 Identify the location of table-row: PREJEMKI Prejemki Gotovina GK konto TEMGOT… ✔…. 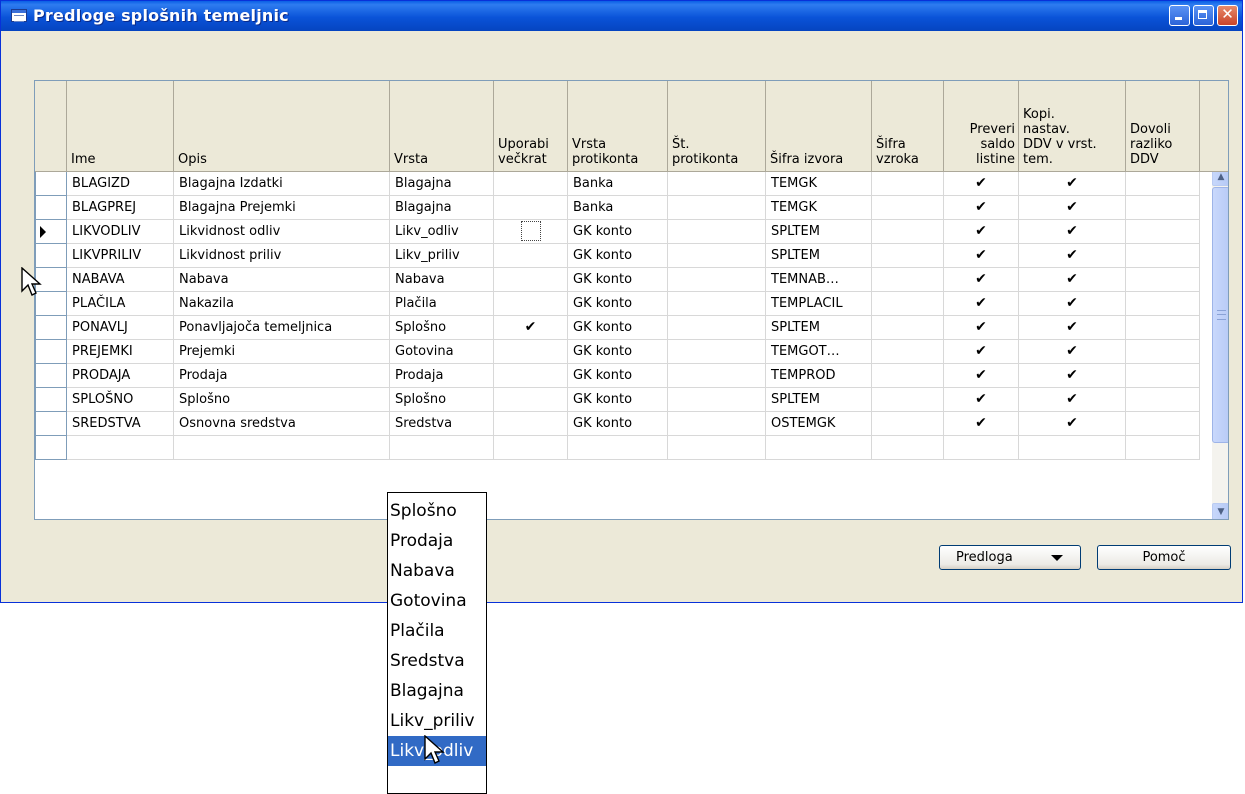
(617, 352).